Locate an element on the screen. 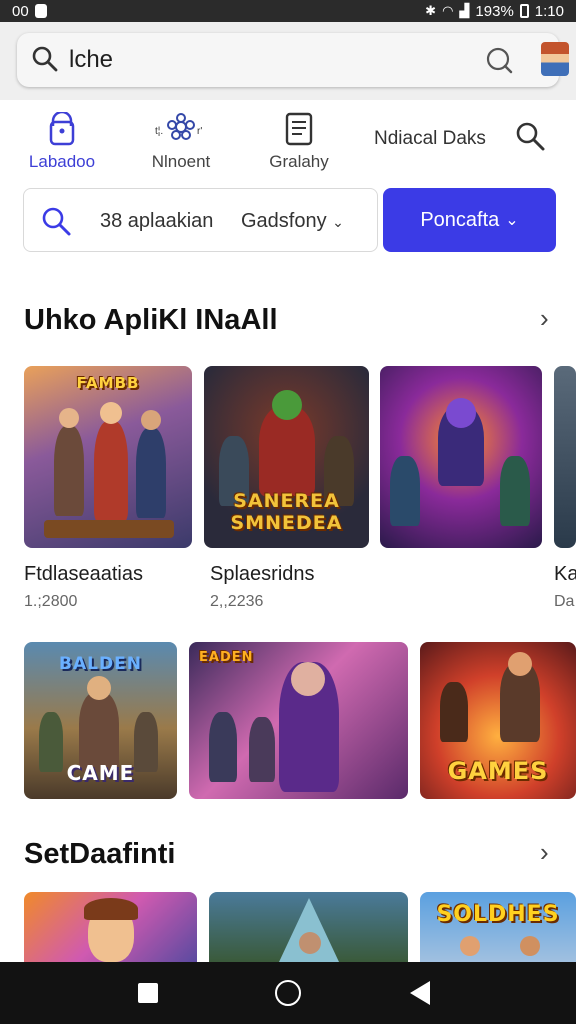 This screenshot has height=1024, width=576. game-art-sub: CAME is located at coordinates (100, 773).